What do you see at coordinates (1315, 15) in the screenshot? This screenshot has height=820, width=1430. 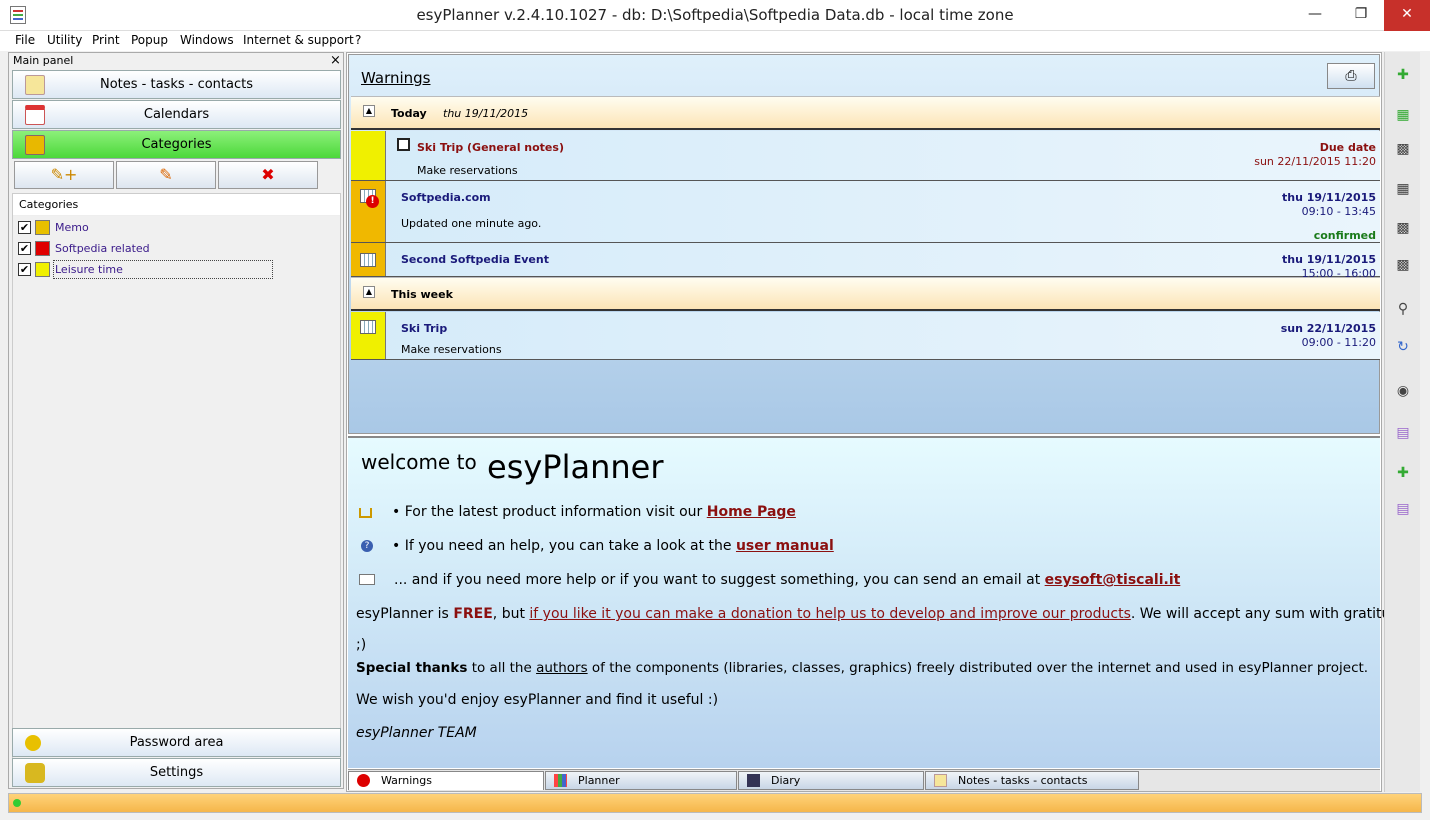 I see `minimize-button: —` at bounding box center [1315, 15].